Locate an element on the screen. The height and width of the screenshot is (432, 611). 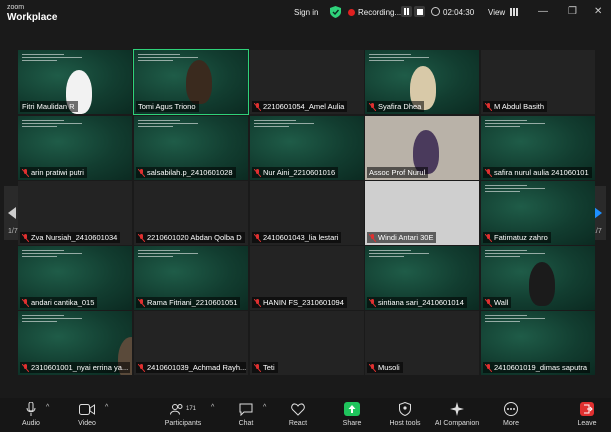
page-indicator-left: 1/7 is located at coordinates (13, 231).